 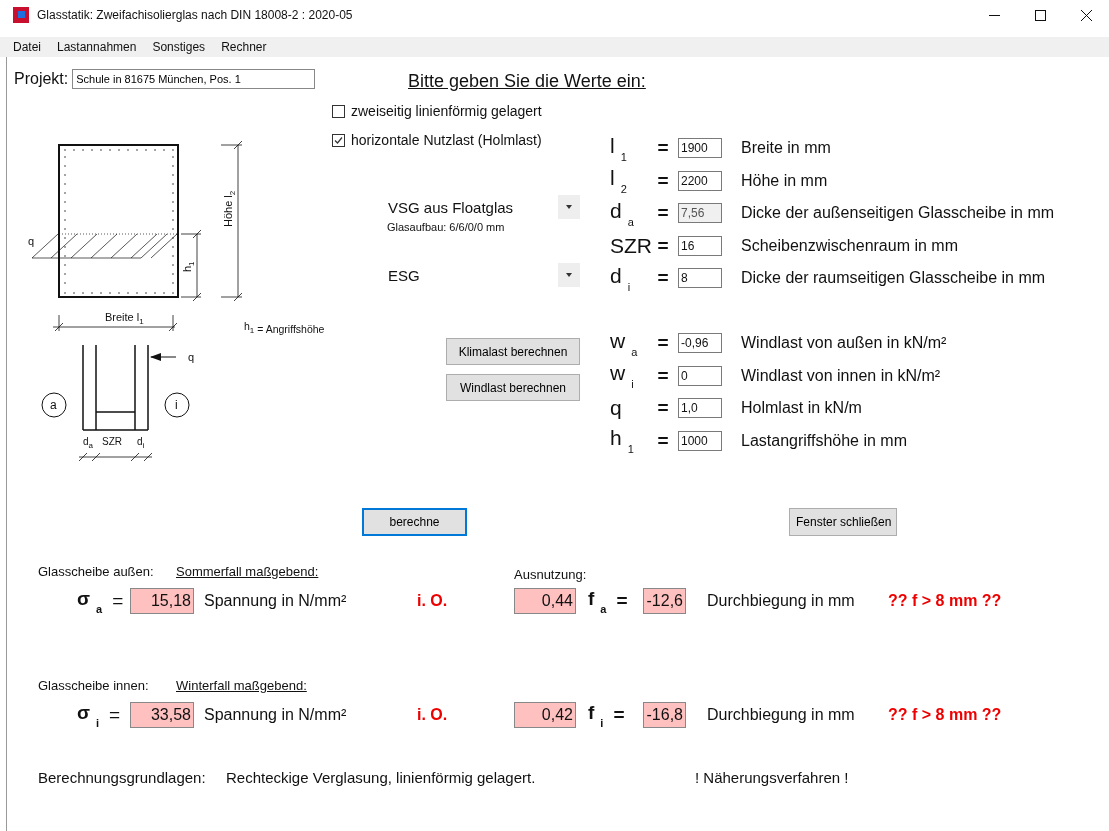 I want to click on close-icon, so click(x=1086, y=15).